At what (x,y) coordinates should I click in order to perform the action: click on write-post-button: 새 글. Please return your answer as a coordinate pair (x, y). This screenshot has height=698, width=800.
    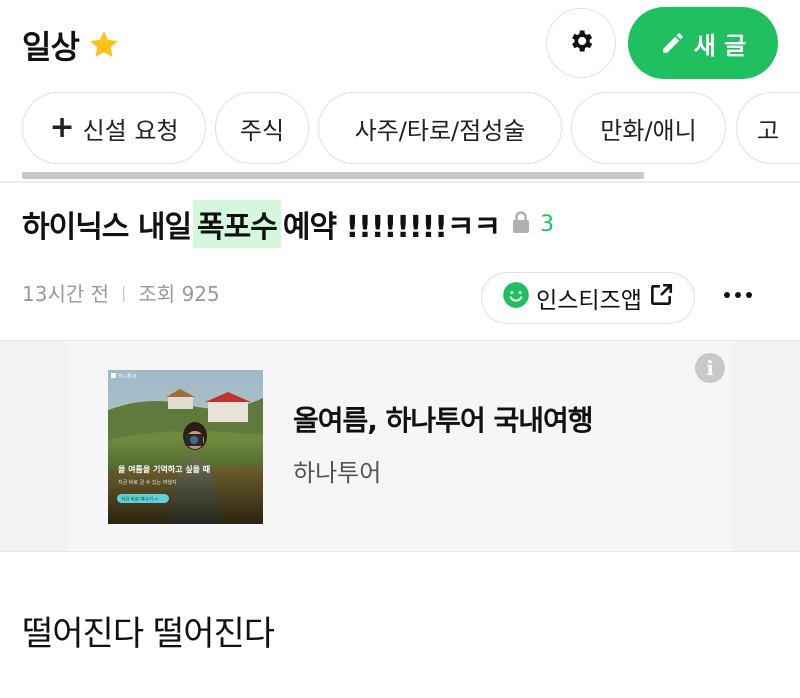
    Looking at the image, I should click on (703, 43).